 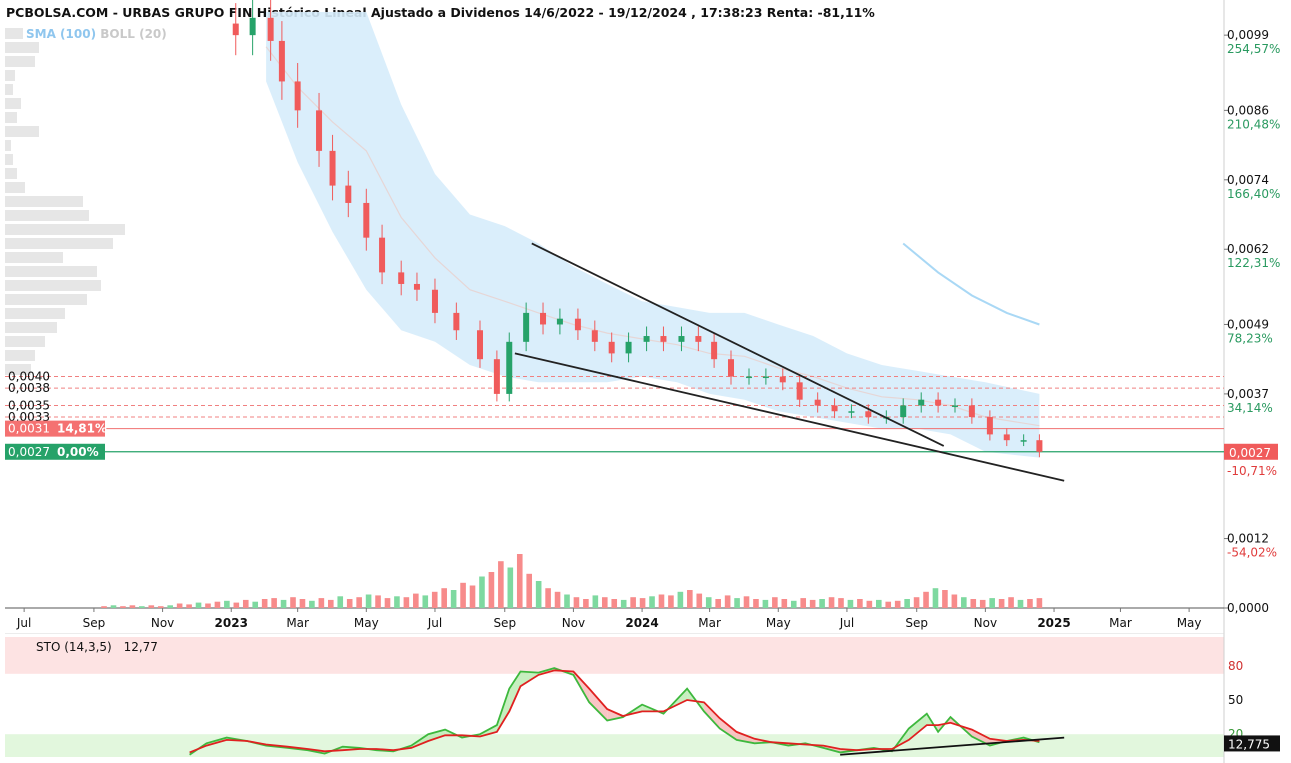 I want to click on last-price-label: 0,0027, so click(x=1250, y=453).